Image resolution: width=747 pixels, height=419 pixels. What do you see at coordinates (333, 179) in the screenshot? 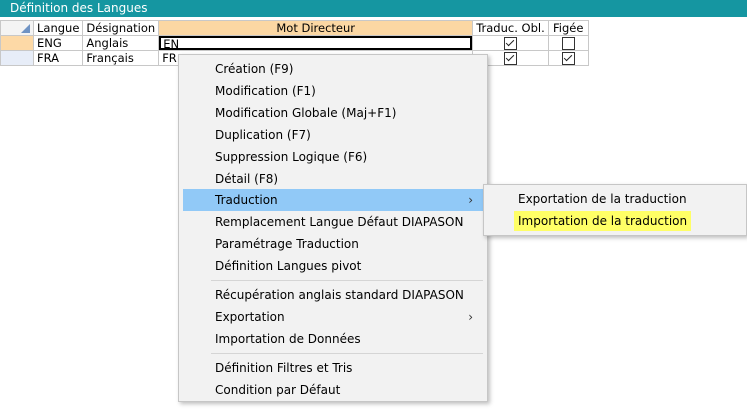
I see `menu-item-detail: Détail (F8)` at bounding box center [333, 179].